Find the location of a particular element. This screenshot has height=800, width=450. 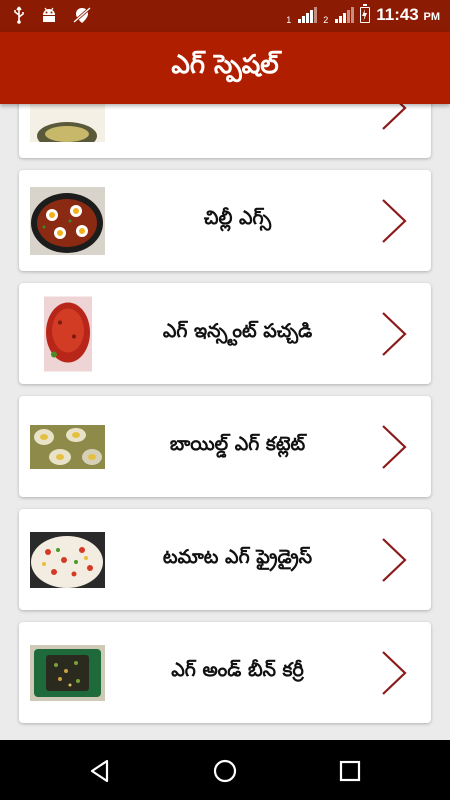

list-item: ఎగ్ ఇన్స్టంట్ పచ్చడి is located at coordinates (225, 333).